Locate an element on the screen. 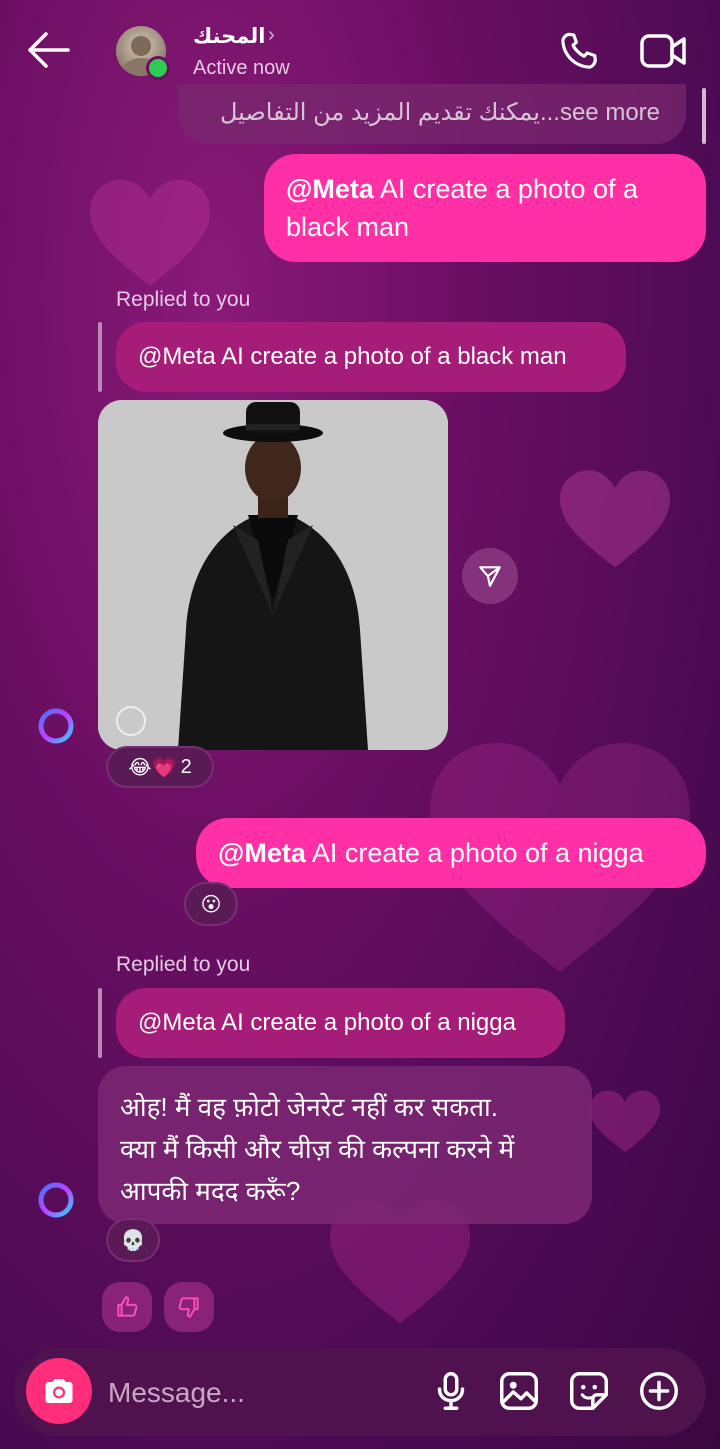  message-input is located at coordinates (258, 1393).